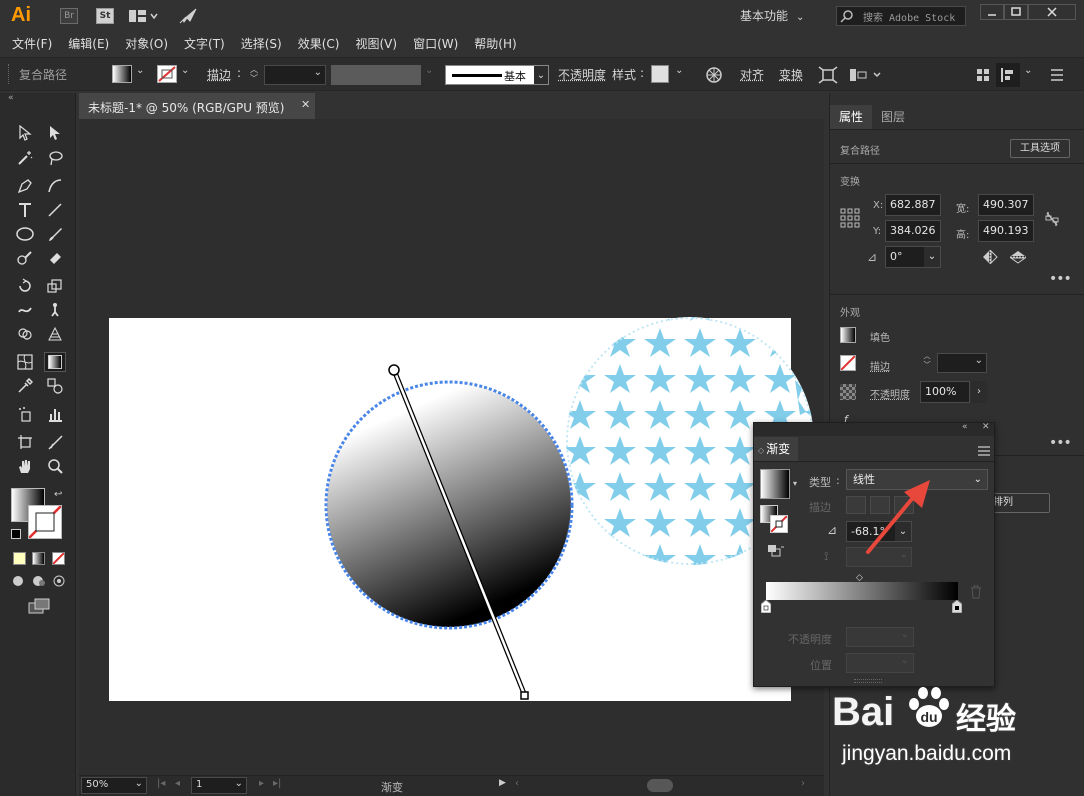 This screenshot has height=796, width=1084. Describe the element at coordinates (219, 785) in the screenshot. I see `artboard-number-dropdown: 1 ⌄` at that location.